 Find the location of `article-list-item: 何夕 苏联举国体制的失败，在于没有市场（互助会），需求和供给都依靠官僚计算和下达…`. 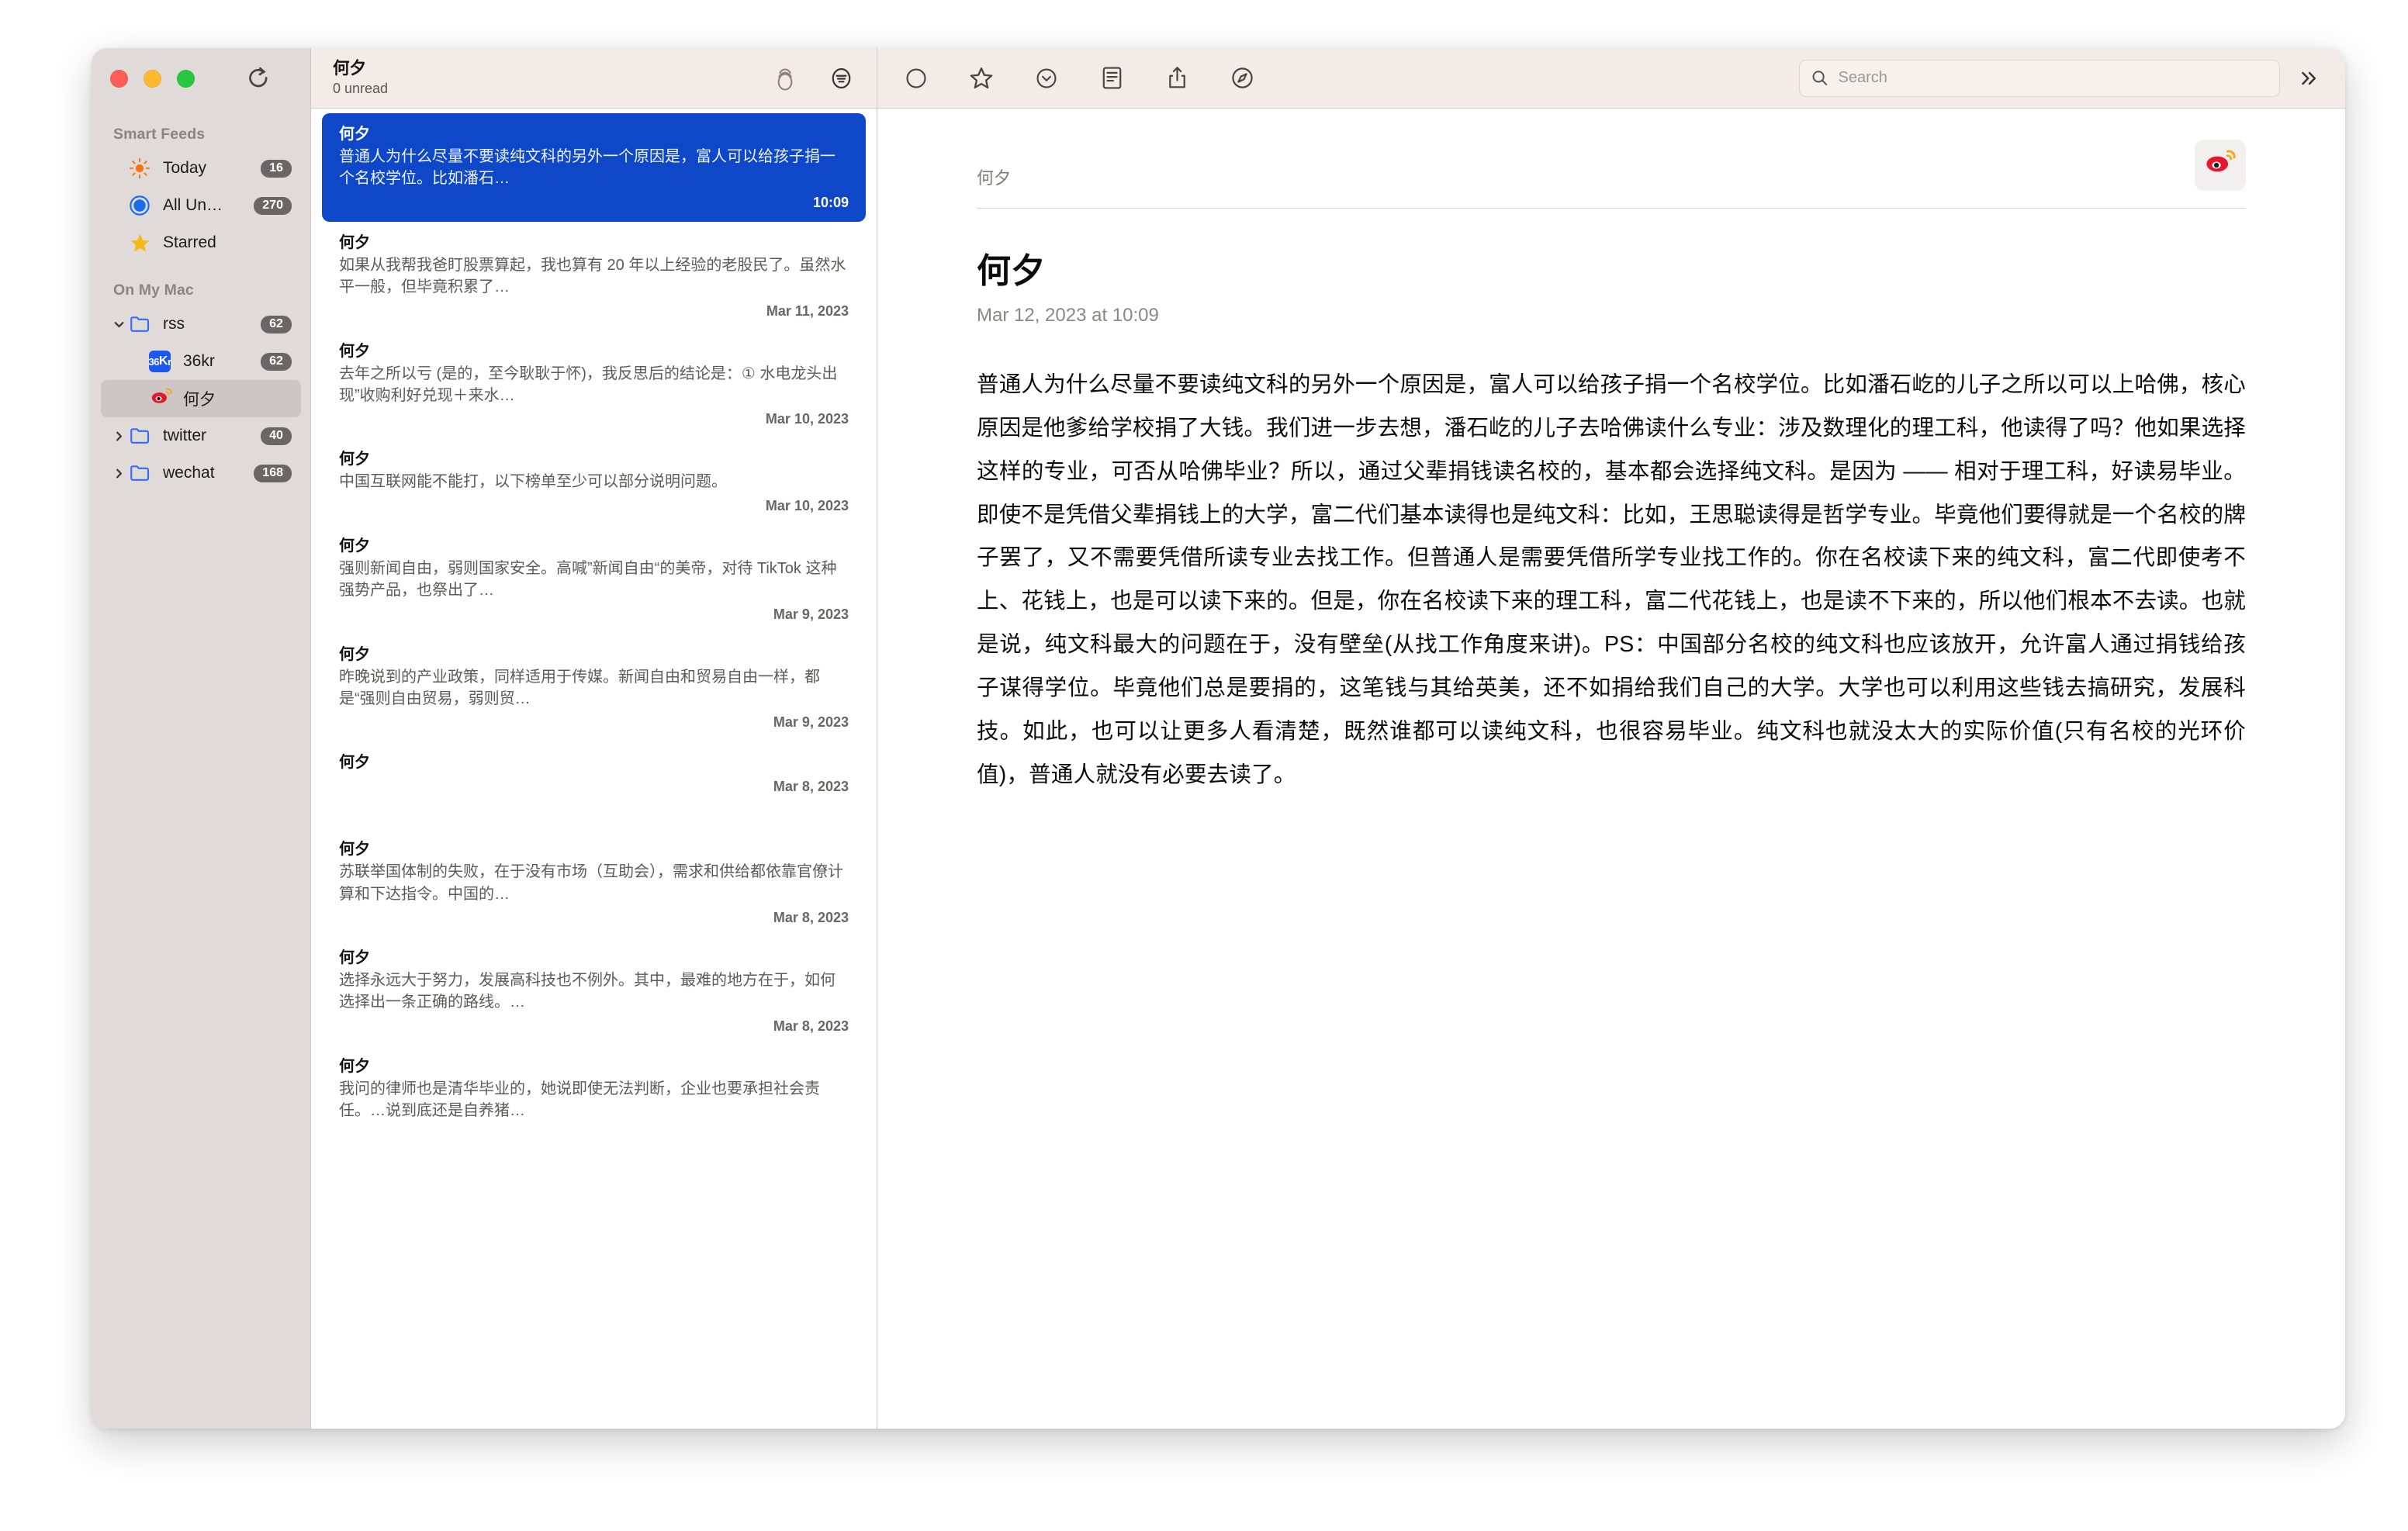

article-list-item: 何夕 苏联举国体制的失败，在于没有市场（互助会），需求和供给都依靠官僚计算和下达… is located at coordinates (594, 882).